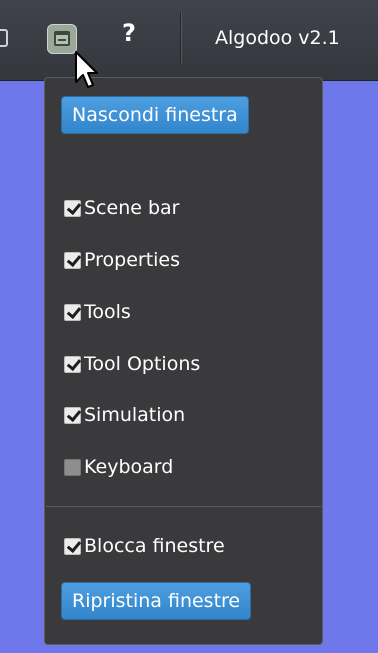 The width and height of the screenshot is (378, 653). I want to click on hide-window-button: Nascondi finestra, so click(155, 115).